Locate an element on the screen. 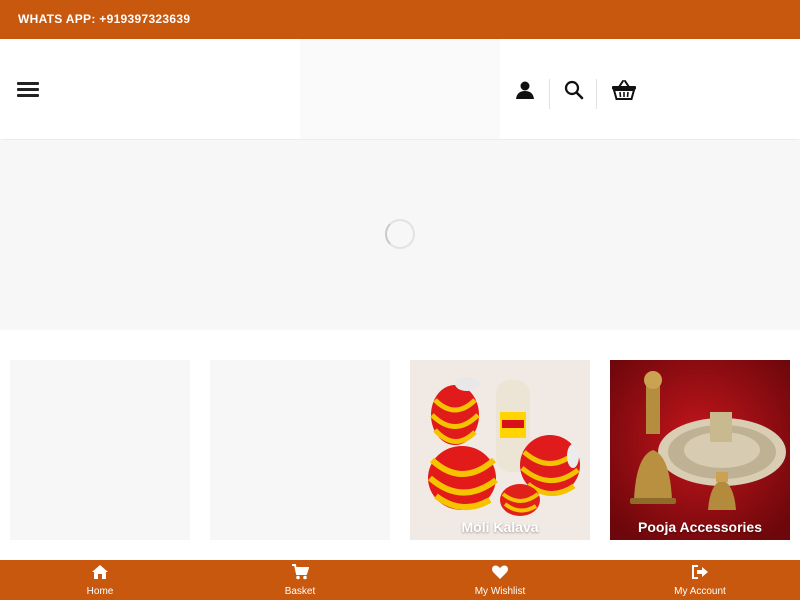 Image resolution: width=800 pixels, height=600 pixels. sign-out-icon is located at coordinates (700, 572).